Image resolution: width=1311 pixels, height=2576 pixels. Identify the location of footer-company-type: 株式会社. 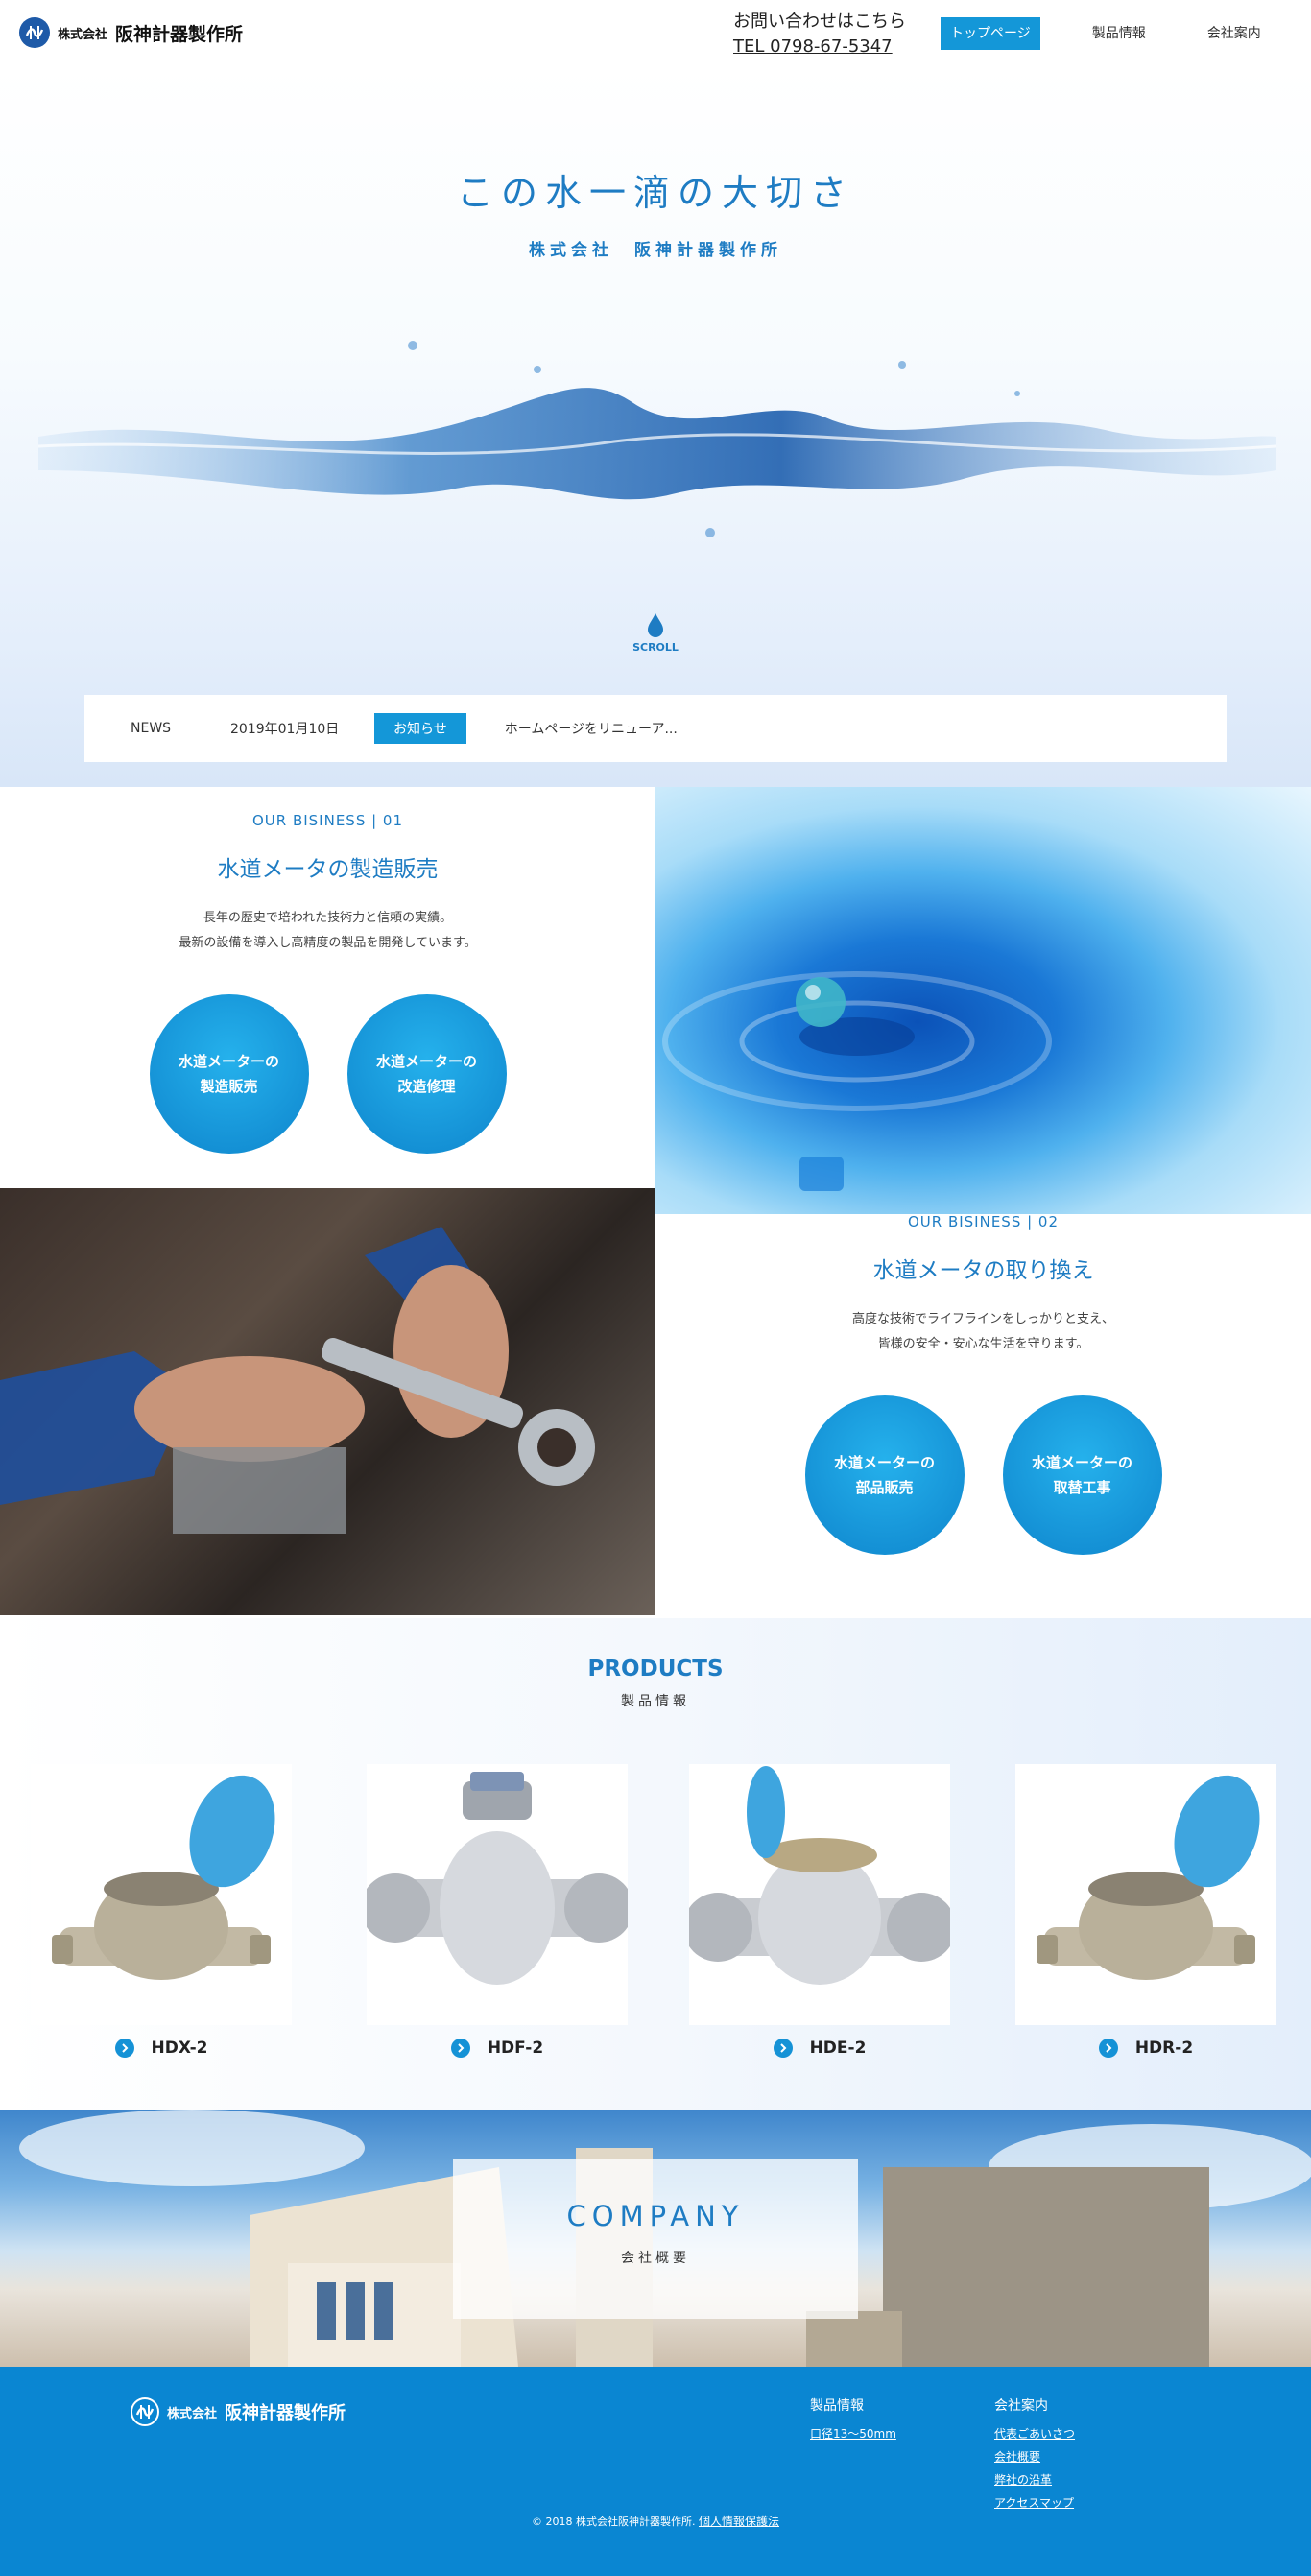
(192, 2413).